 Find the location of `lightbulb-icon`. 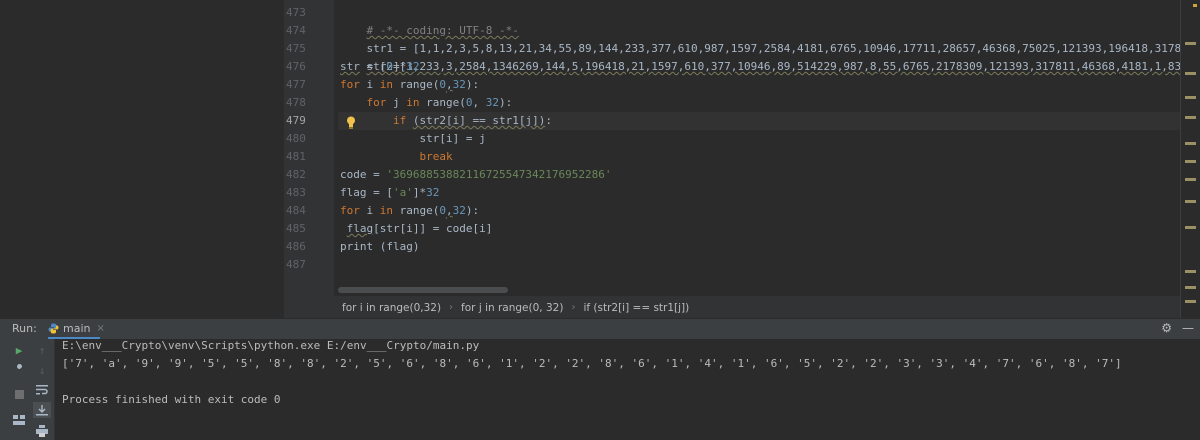

lightbulb-icon is located at coordinates (351, 121).